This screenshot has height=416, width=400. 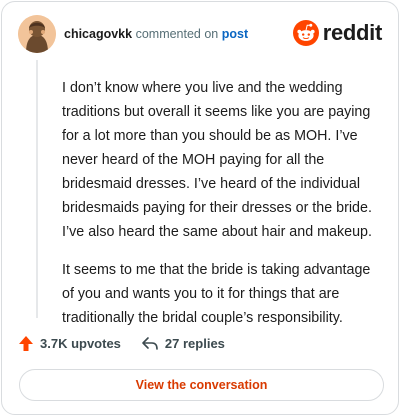 I want to click on upvotes-count: 3.7K upvotes, so click(x=80, y=343).